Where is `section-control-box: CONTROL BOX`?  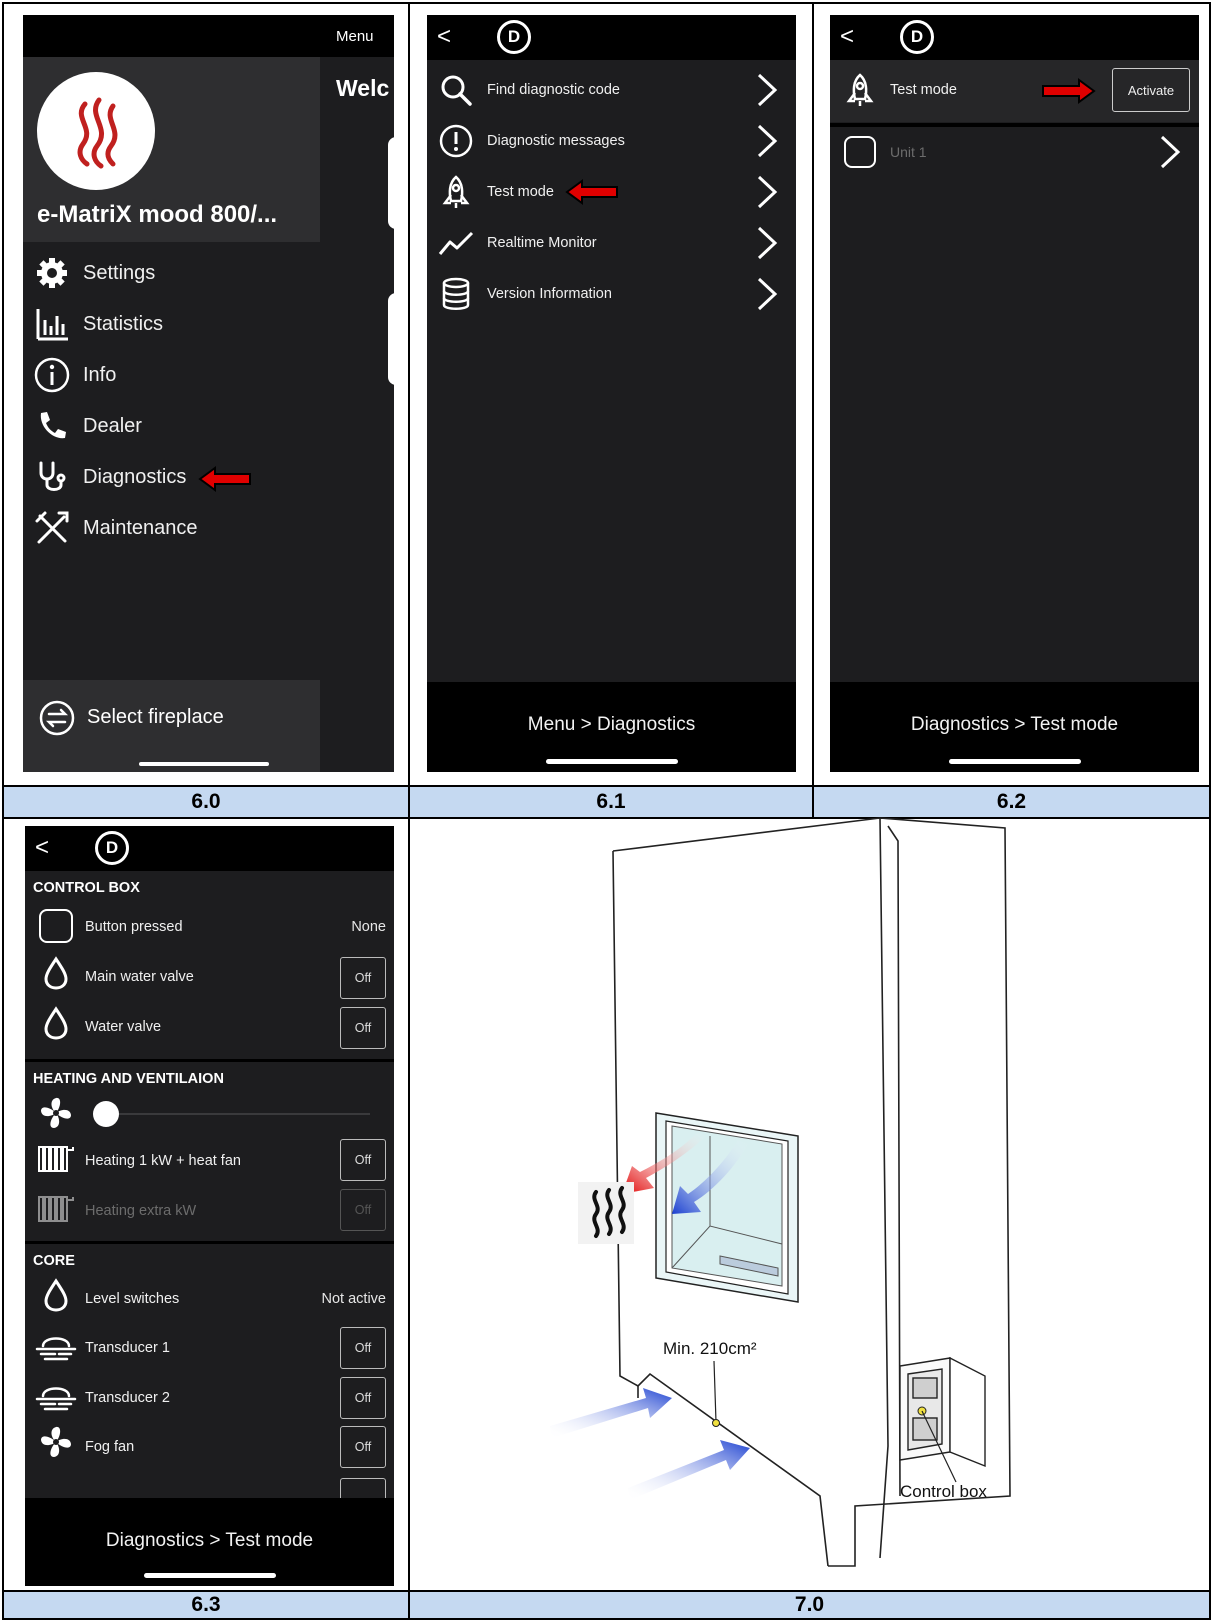
section-control-box: CONTROL BOX is located at coordinates (86, 888).